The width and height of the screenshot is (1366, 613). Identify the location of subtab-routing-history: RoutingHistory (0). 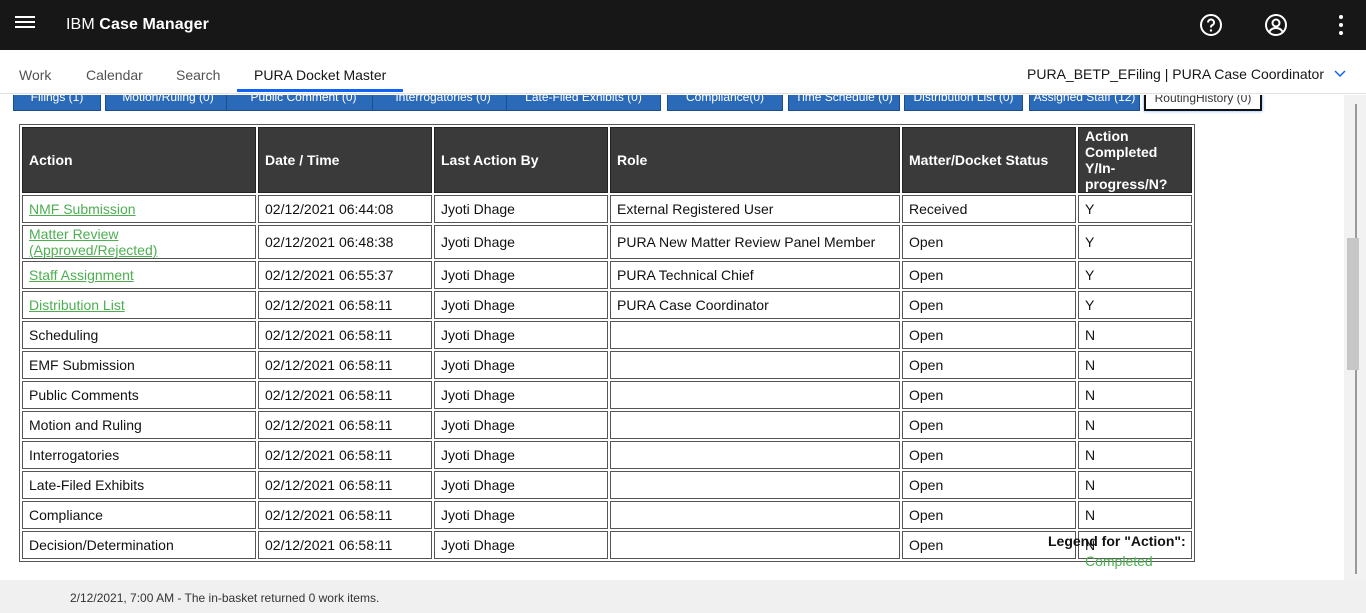
(1203, 103).